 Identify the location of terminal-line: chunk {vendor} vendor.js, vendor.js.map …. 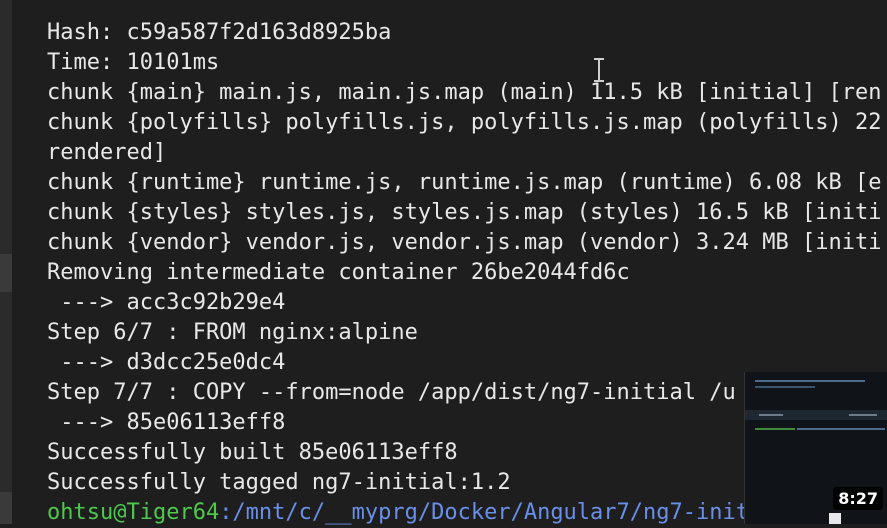
(464, 242).